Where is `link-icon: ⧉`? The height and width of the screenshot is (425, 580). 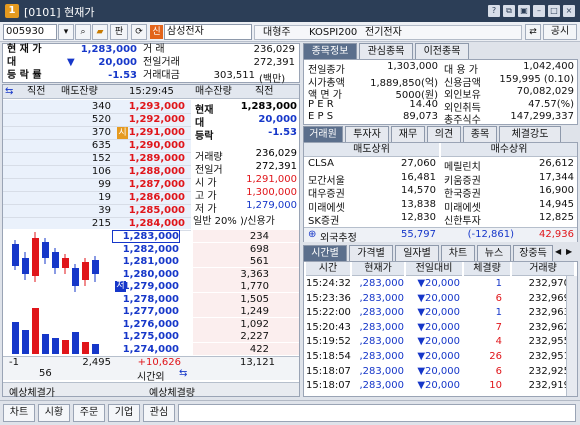
link-icon: ⧉ is located at coordinates (509, 11).